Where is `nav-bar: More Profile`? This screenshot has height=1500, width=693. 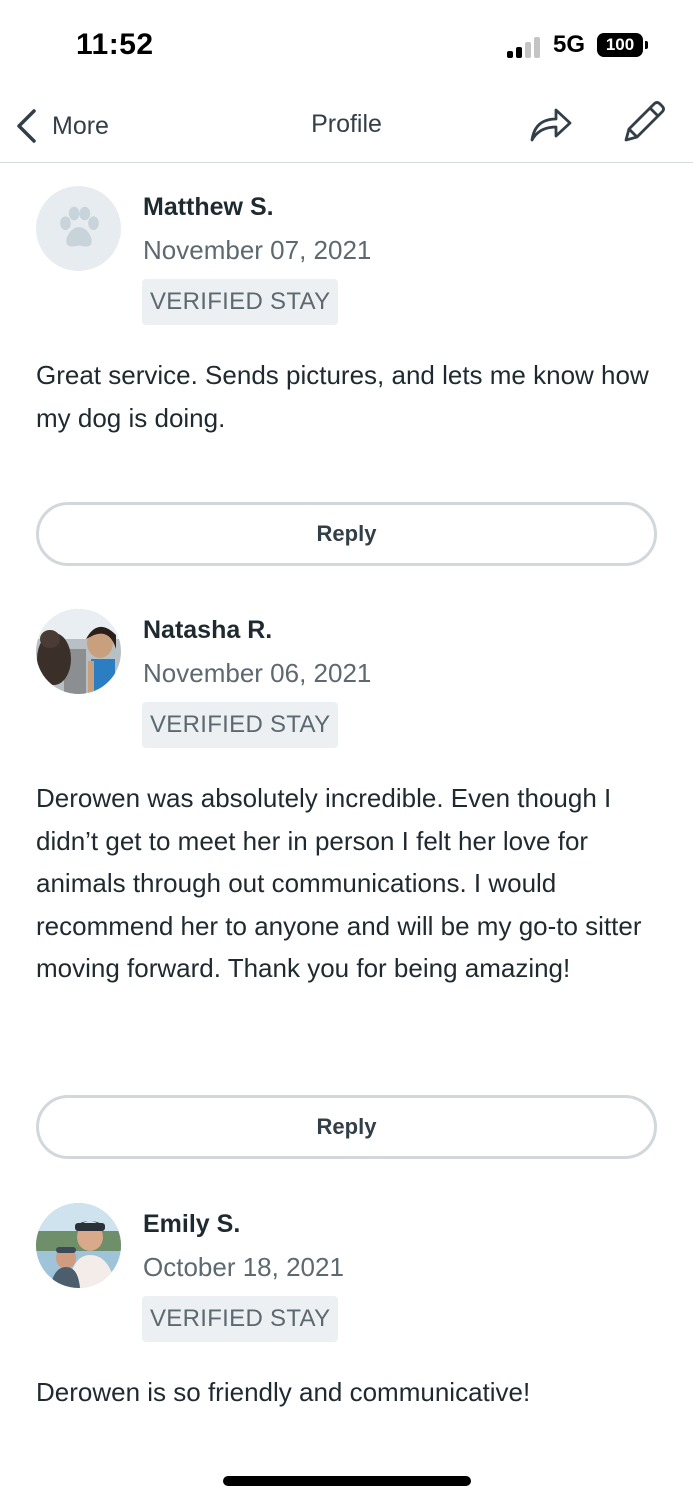
nav-bar: More Profile is located at coordinates (346, 127).